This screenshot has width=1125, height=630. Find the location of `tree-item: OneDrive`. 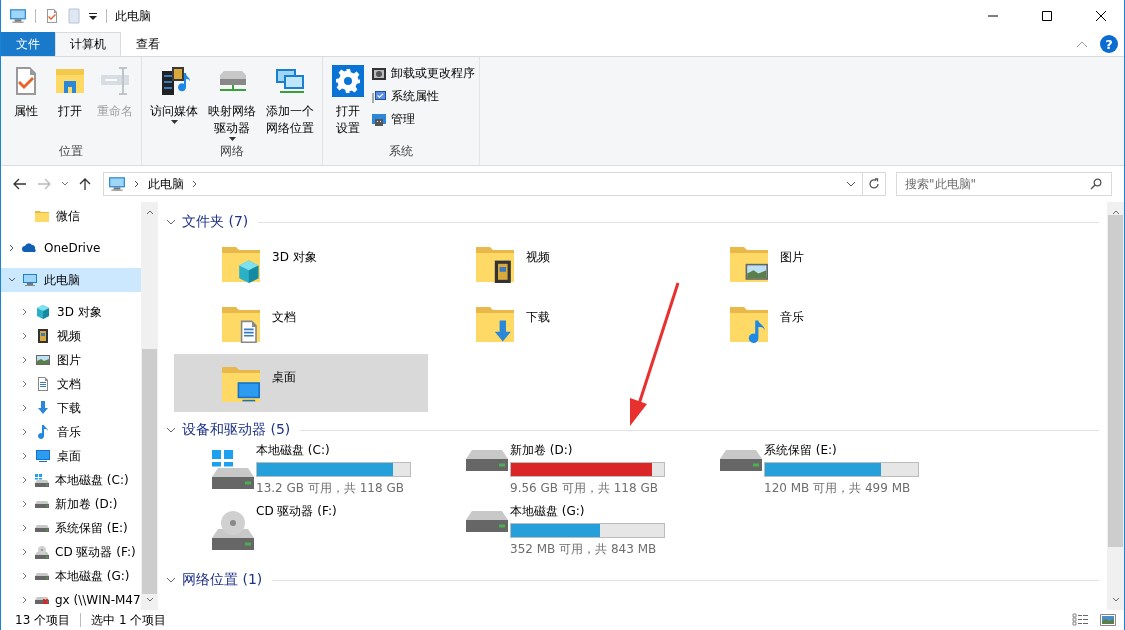

tree-item: OneDrive is located at coordinates (71, 248).